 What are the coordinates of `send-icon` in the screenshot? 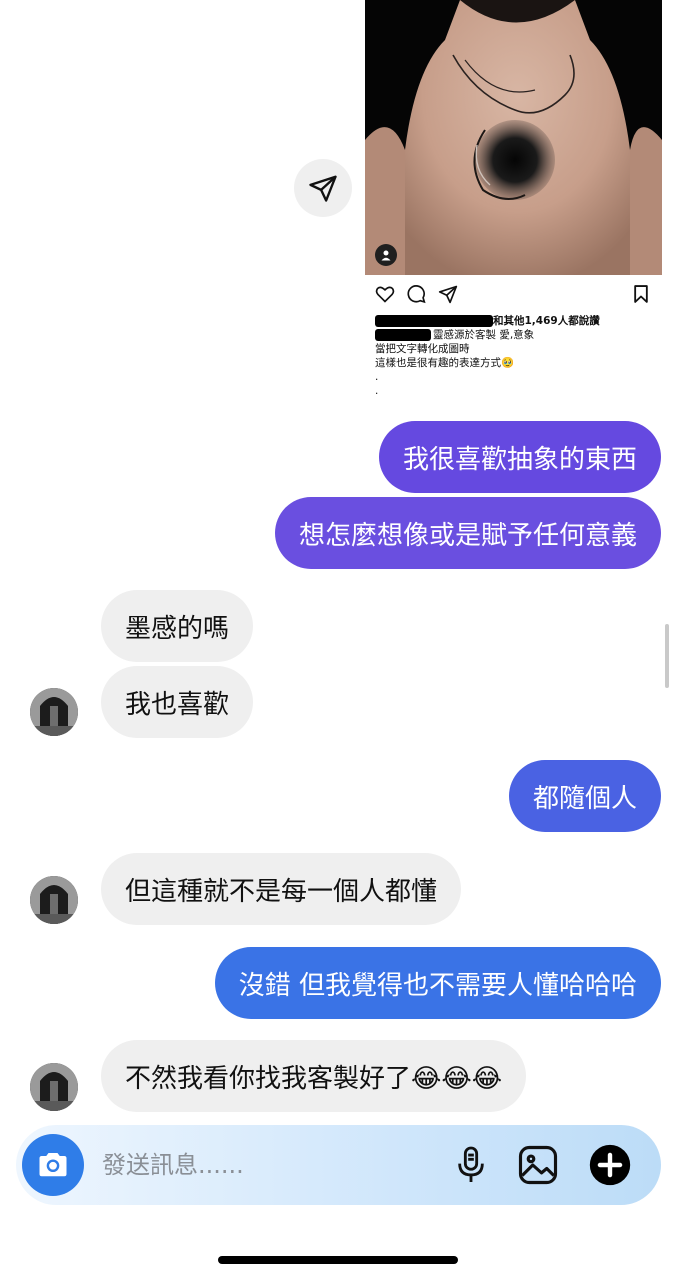 It's located at (448, 294).